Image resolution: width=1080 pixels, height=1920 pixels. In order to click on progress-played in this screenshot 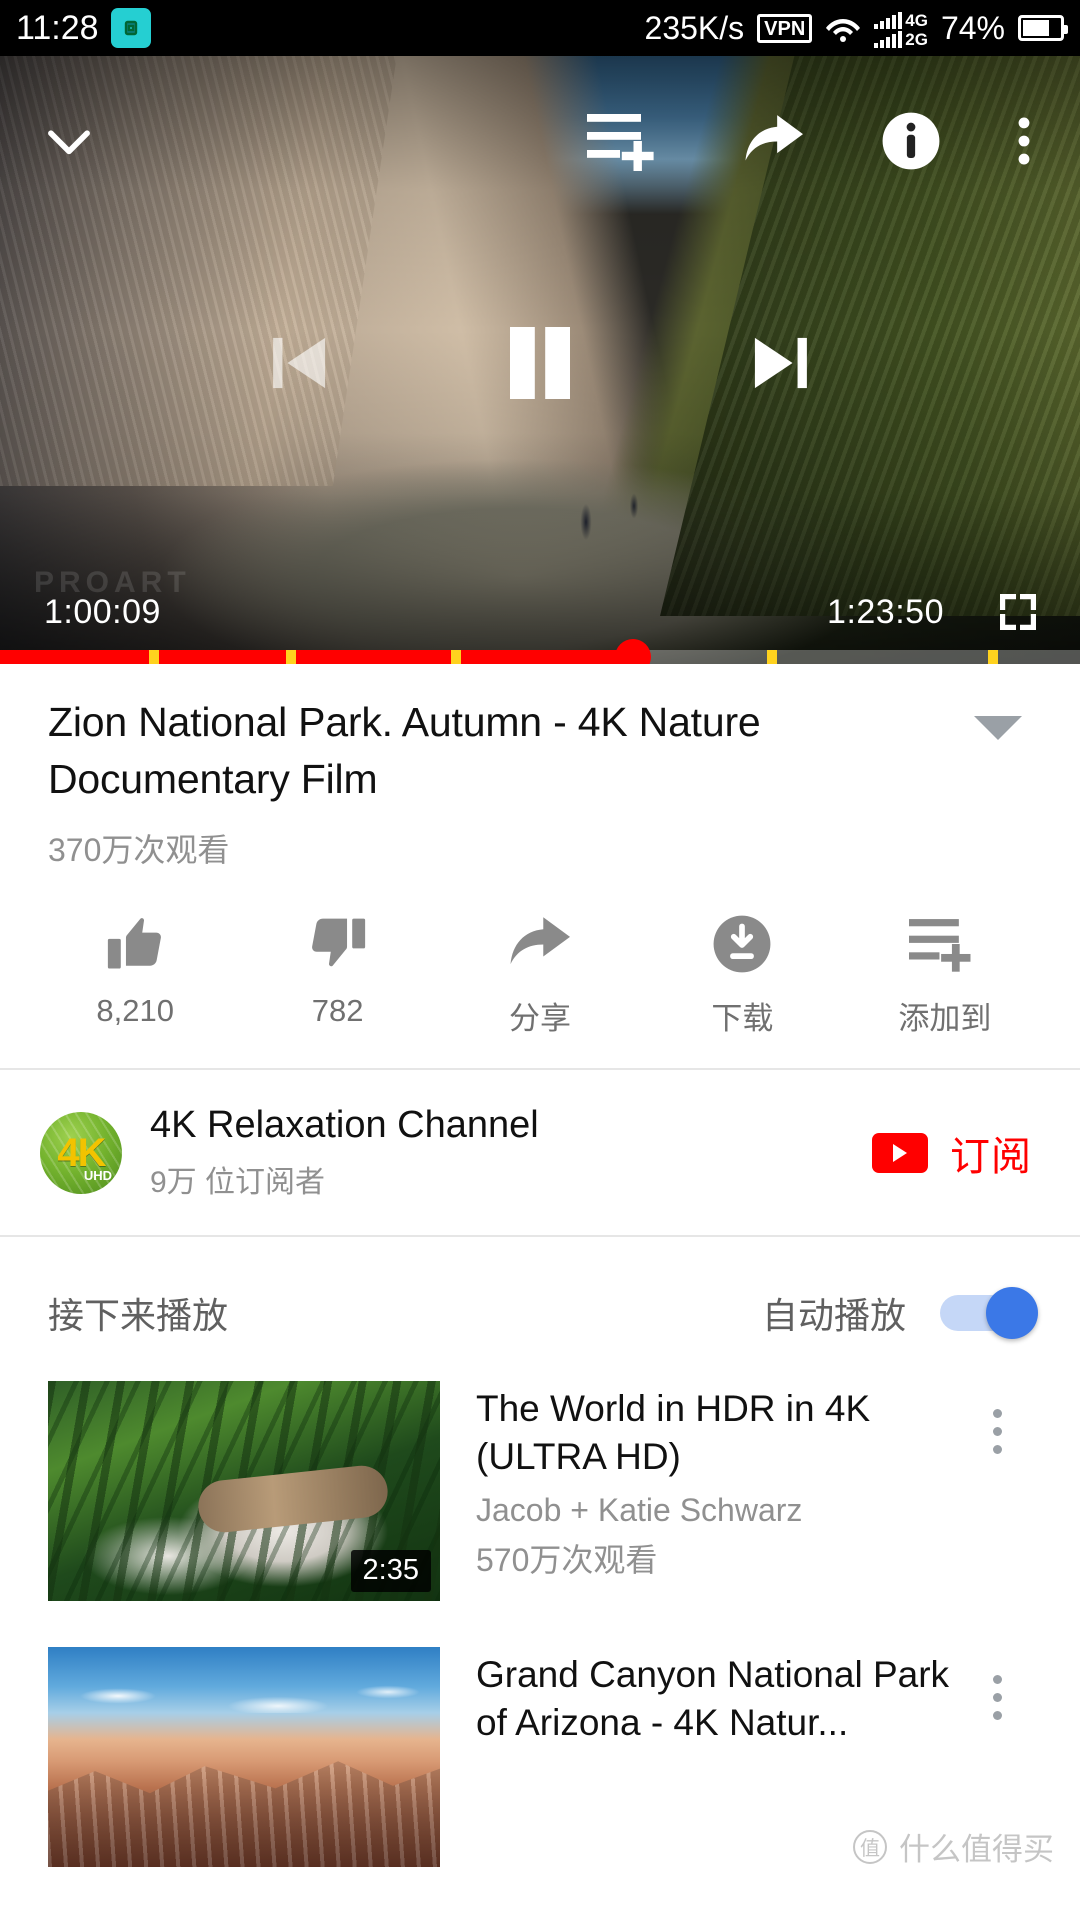, I will do `click(316, 657)`.